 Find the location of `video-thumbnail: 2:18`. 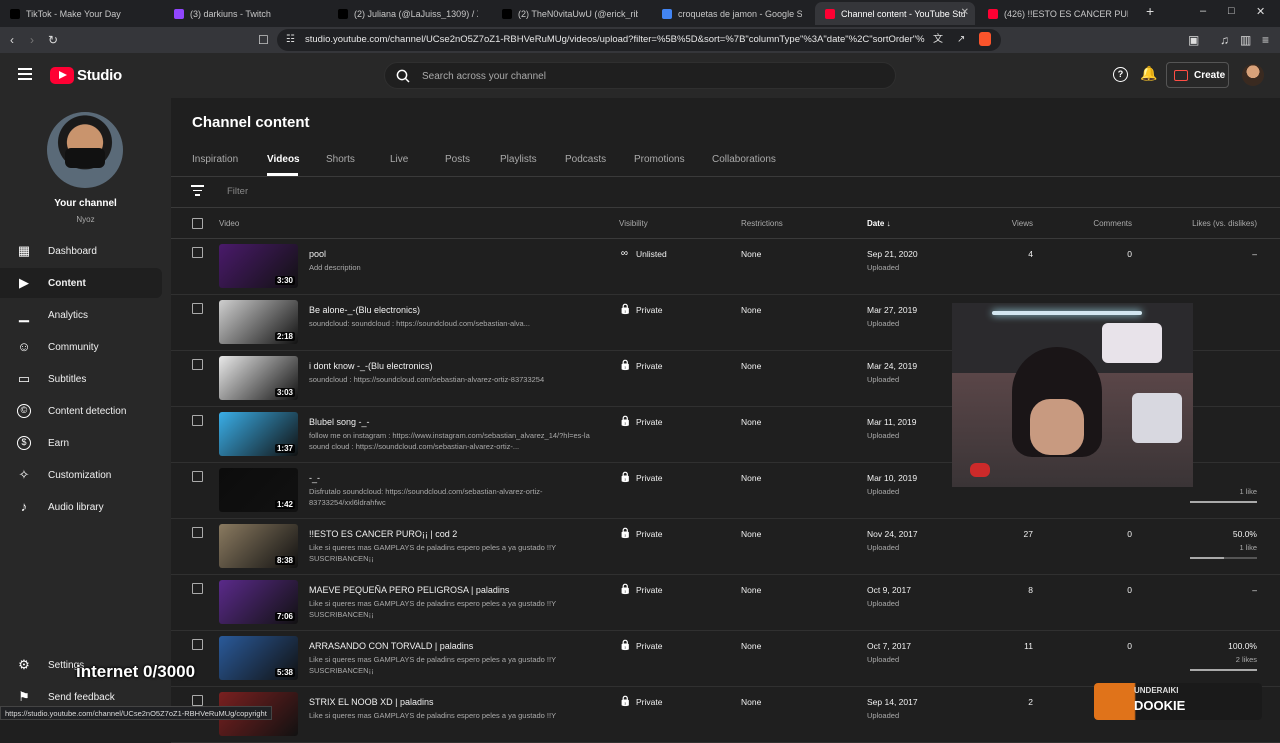

video-thumbnail: 2:18 is located at coordinates (258, 322).